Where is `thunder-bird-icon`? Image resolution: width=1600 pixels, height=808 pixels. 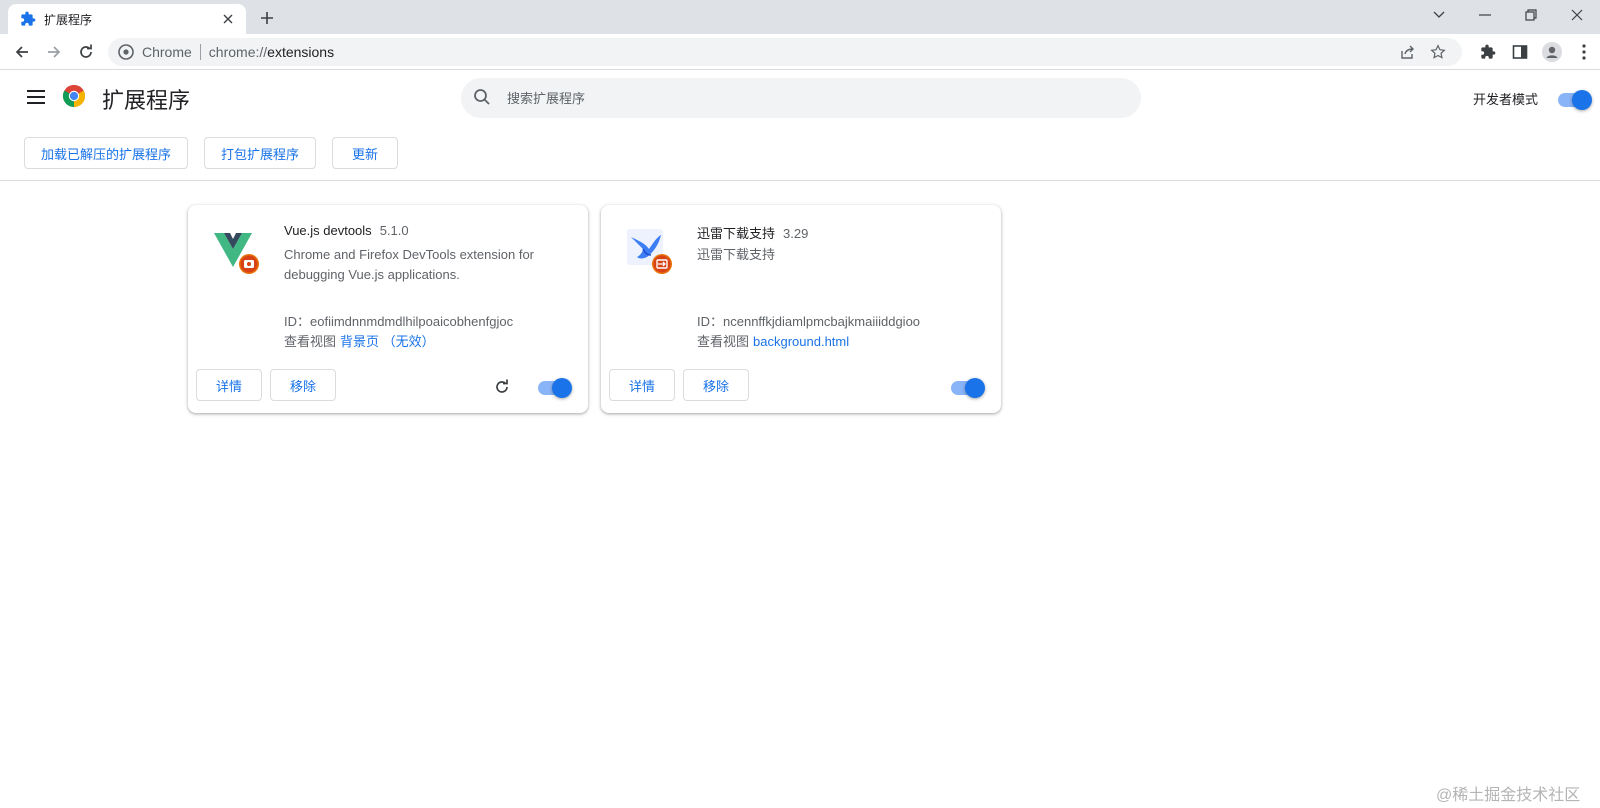 thunder-bird-icon is located at coordinates (649, 251).